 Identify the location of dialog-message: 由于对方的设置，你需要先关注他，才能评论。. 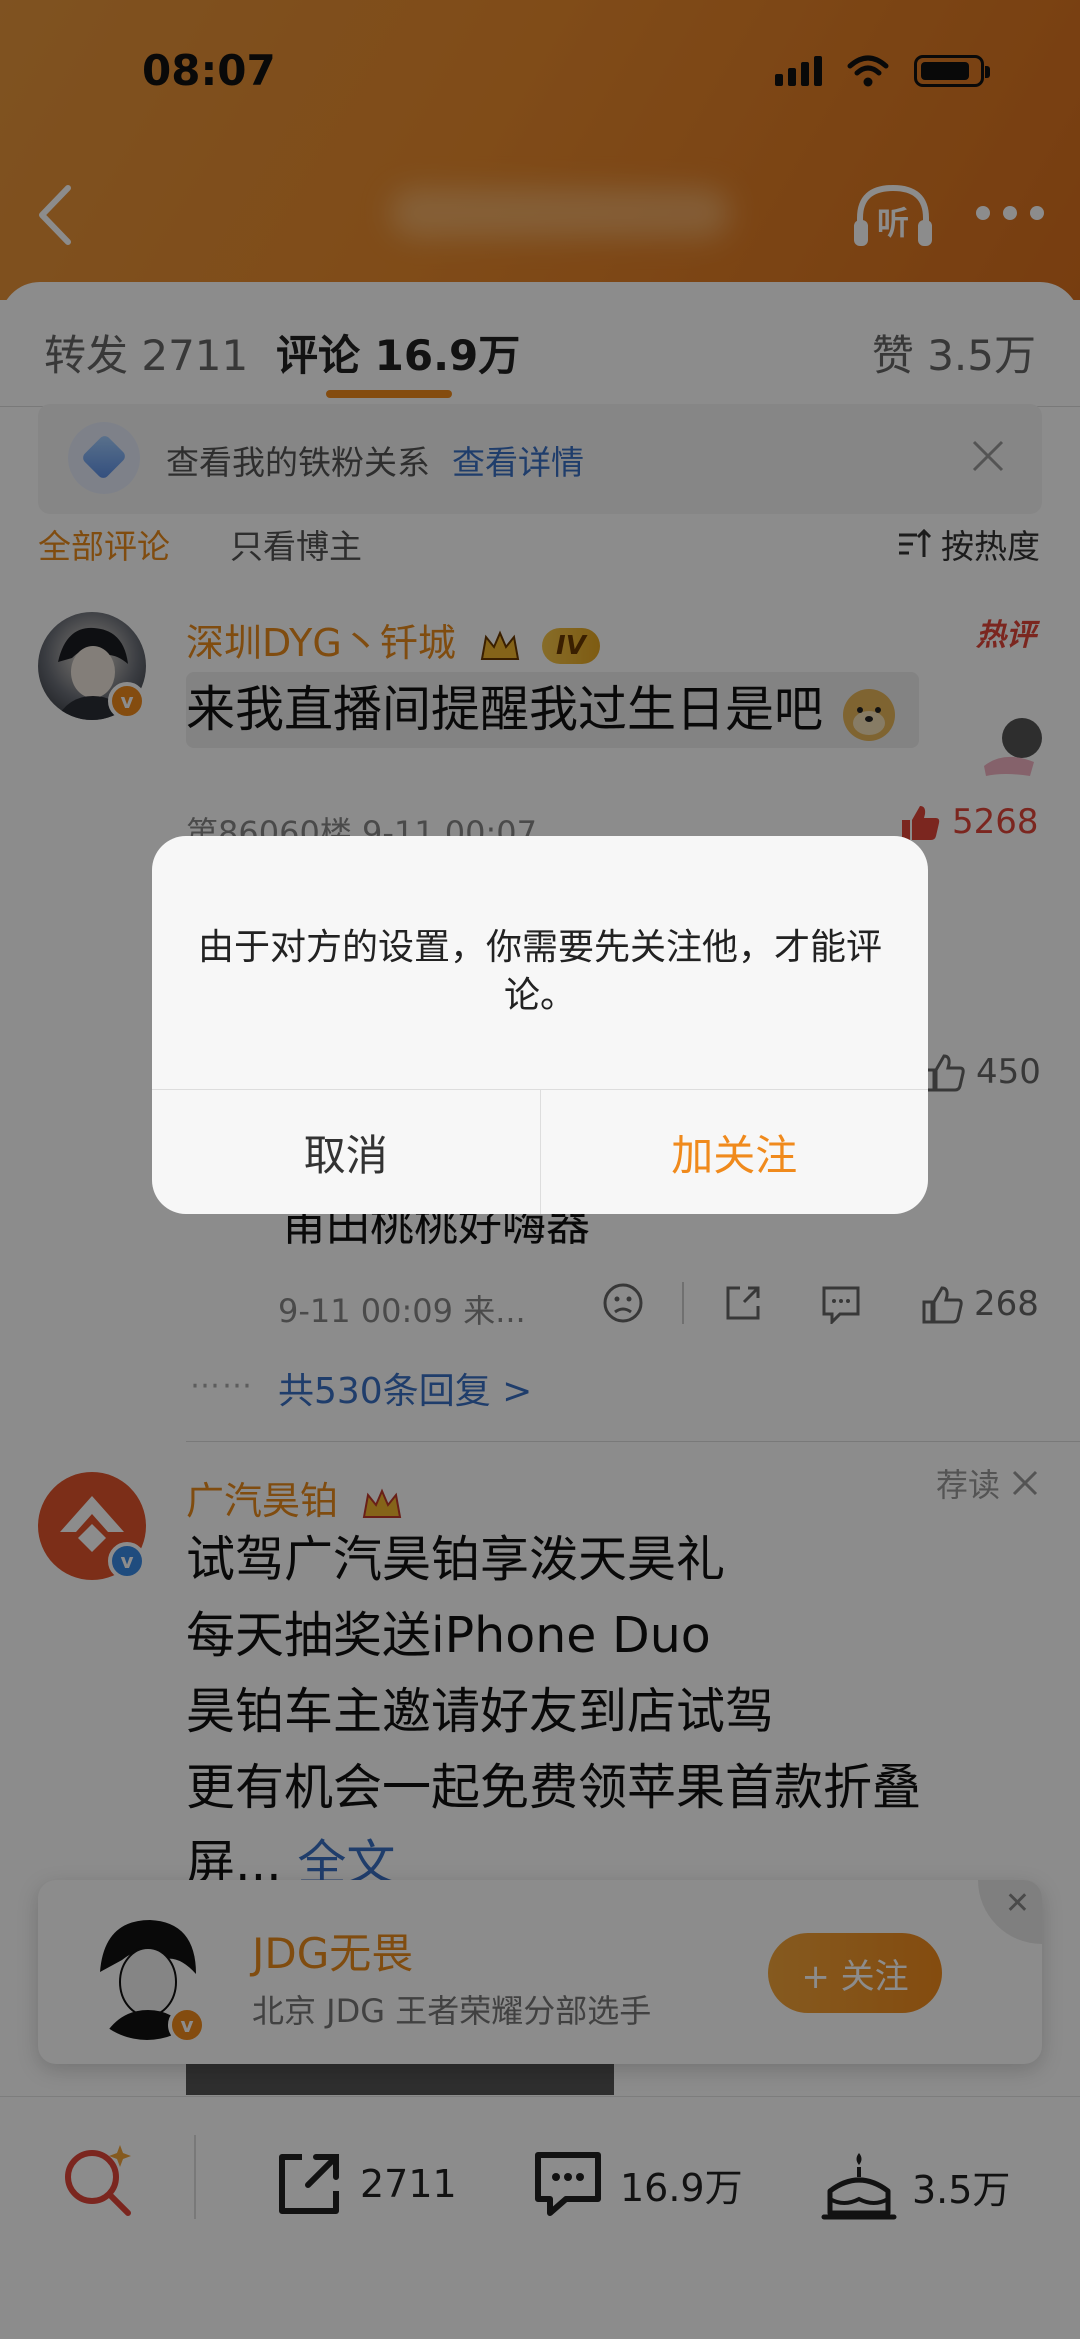
(539, 971).